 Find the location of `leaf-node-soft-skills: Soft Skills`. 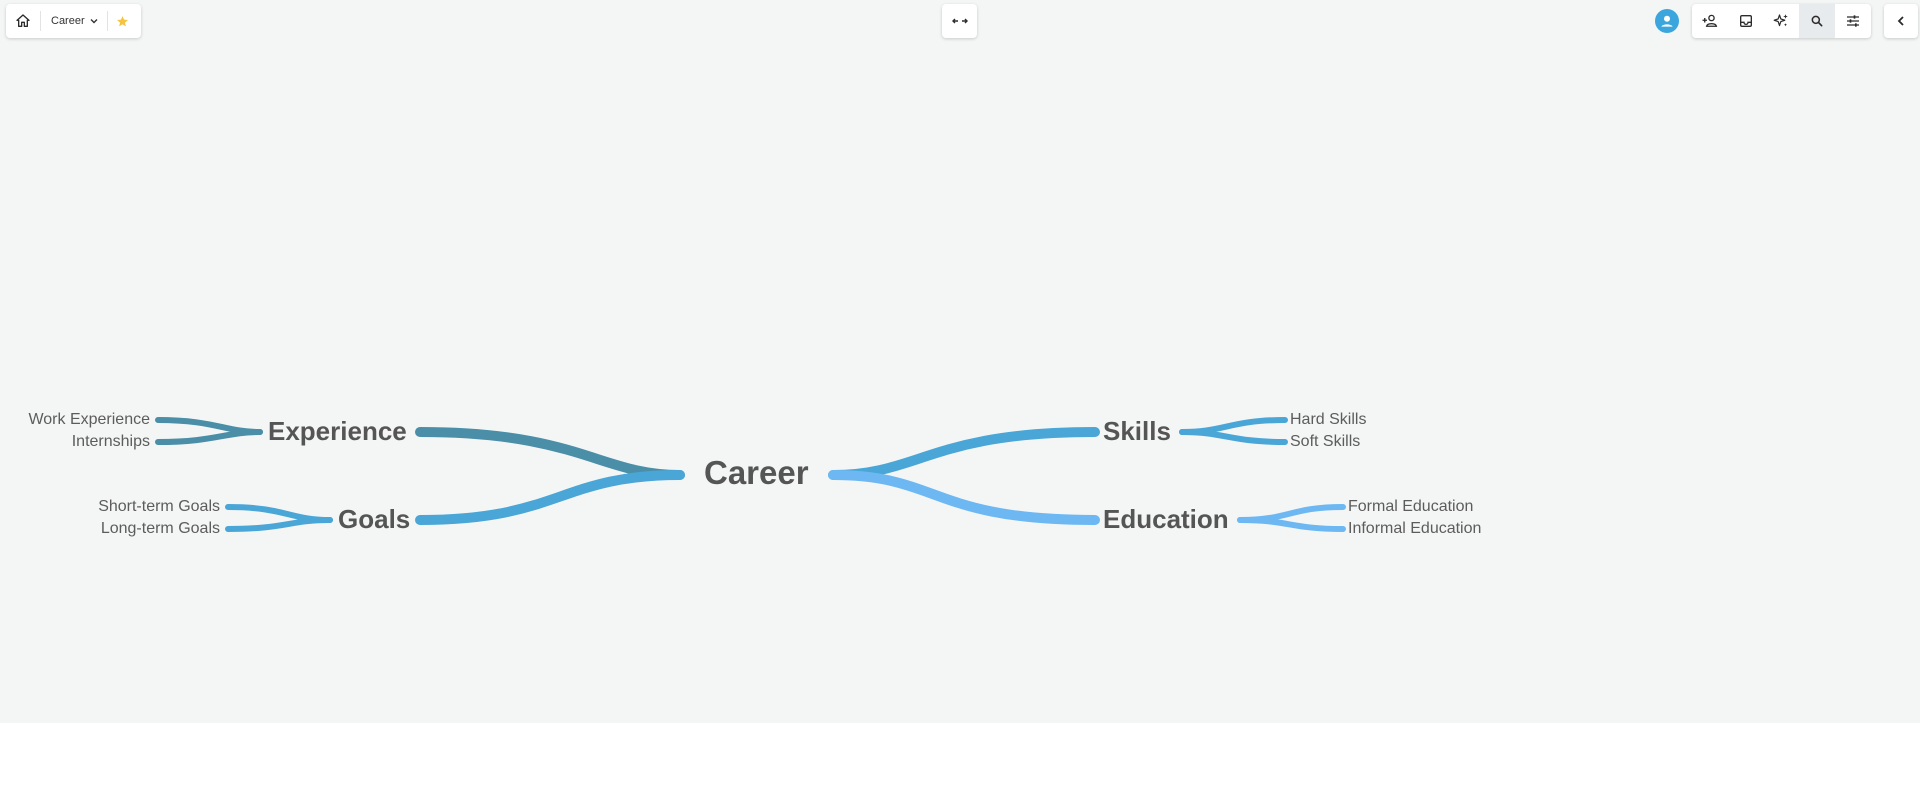

leaf-node-soft-skills: Soft Skills is located at coordinates (1325, 442).